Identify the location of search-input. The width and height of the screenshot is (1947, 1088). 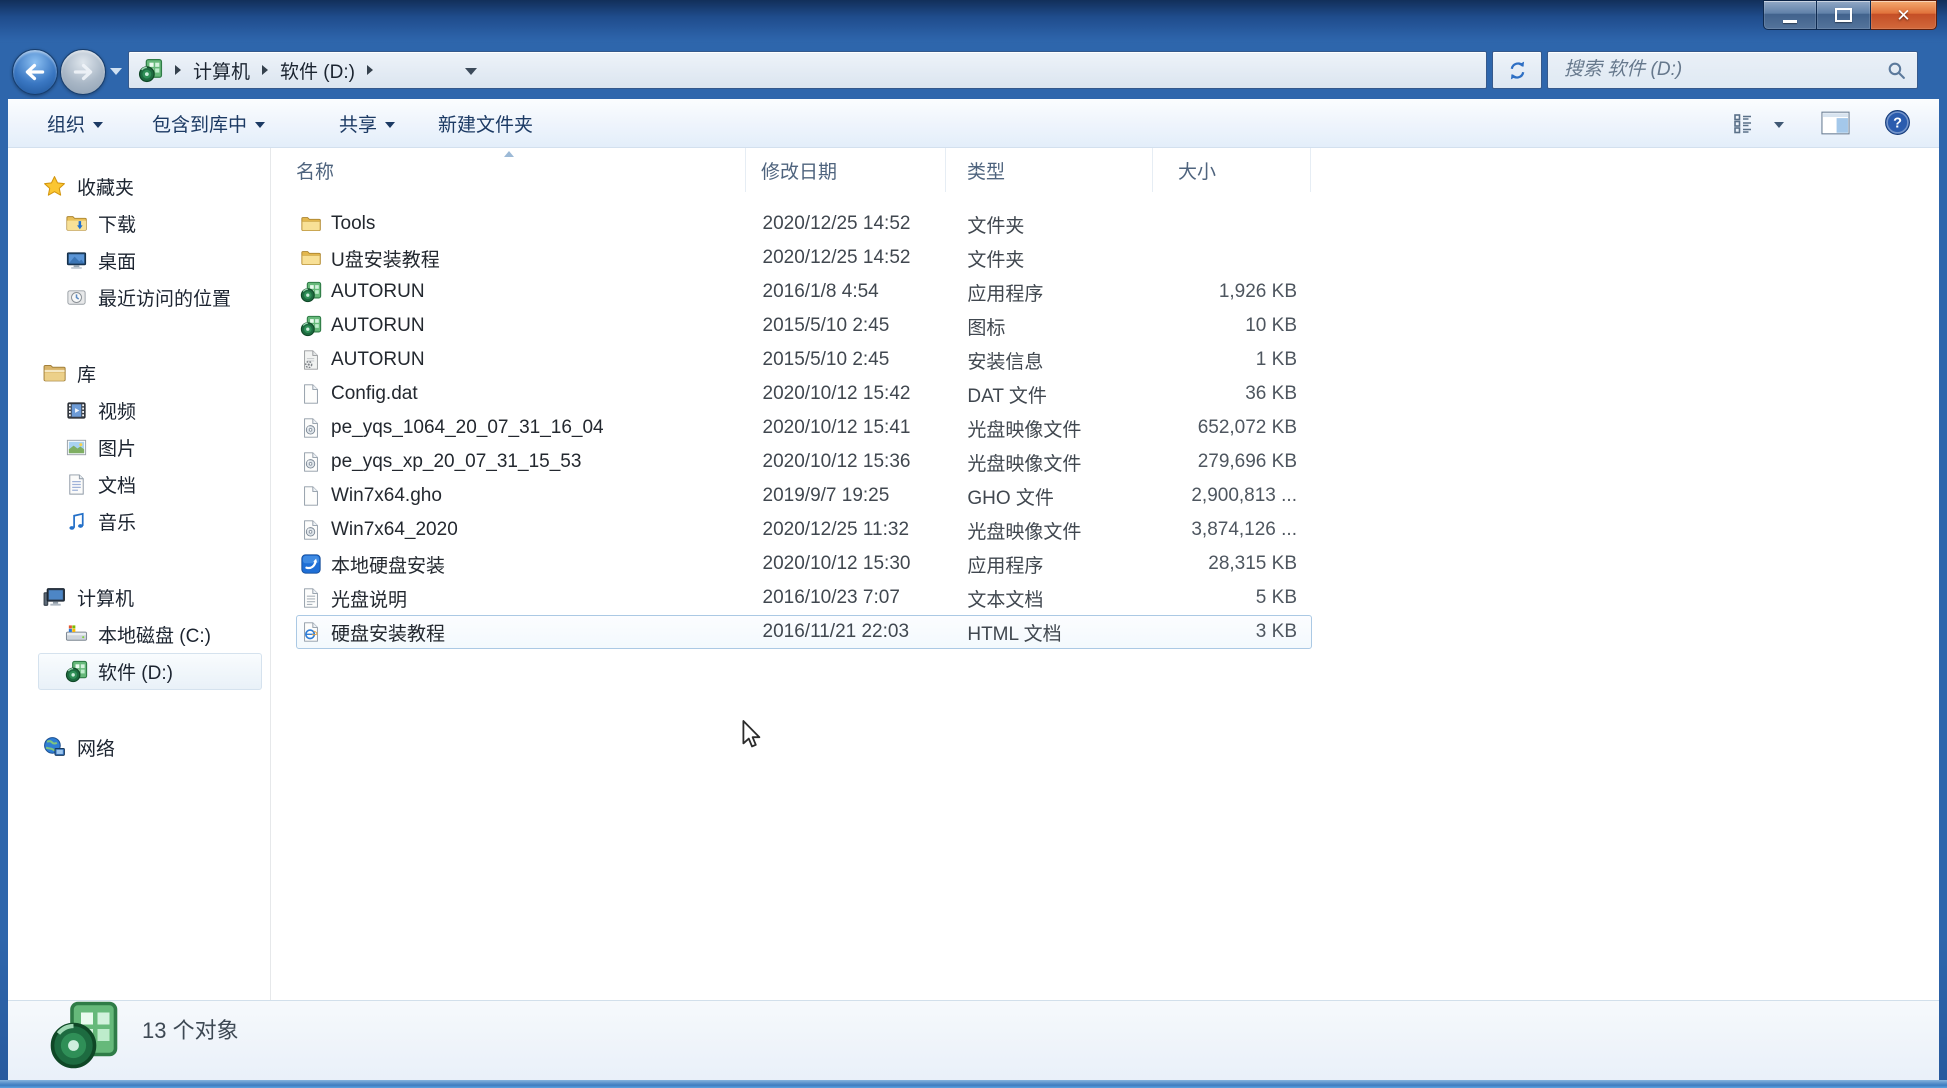
(1724, 70).